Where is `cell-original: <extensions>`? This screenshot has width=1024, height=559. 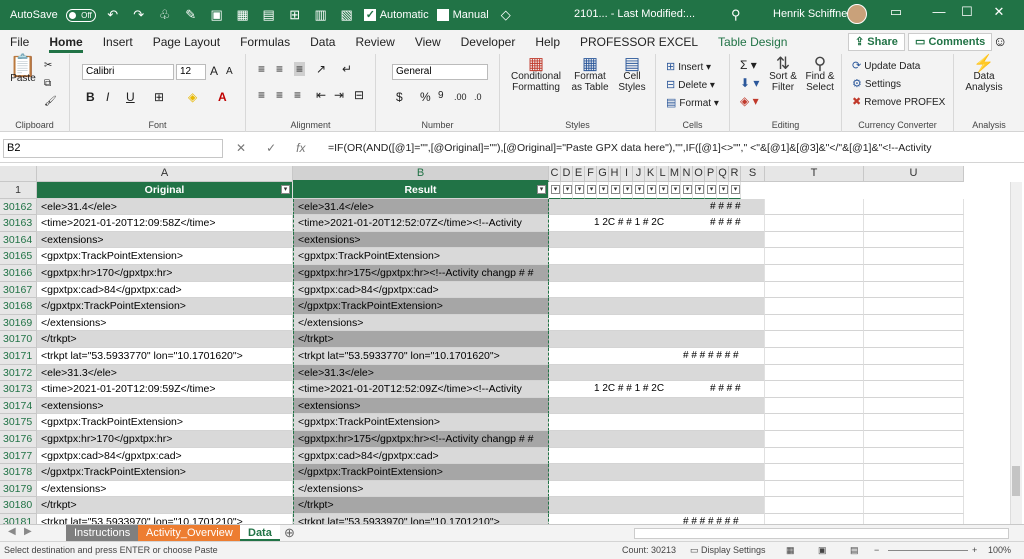
cell-original: <extensions> is located at coordinates (165, 406).